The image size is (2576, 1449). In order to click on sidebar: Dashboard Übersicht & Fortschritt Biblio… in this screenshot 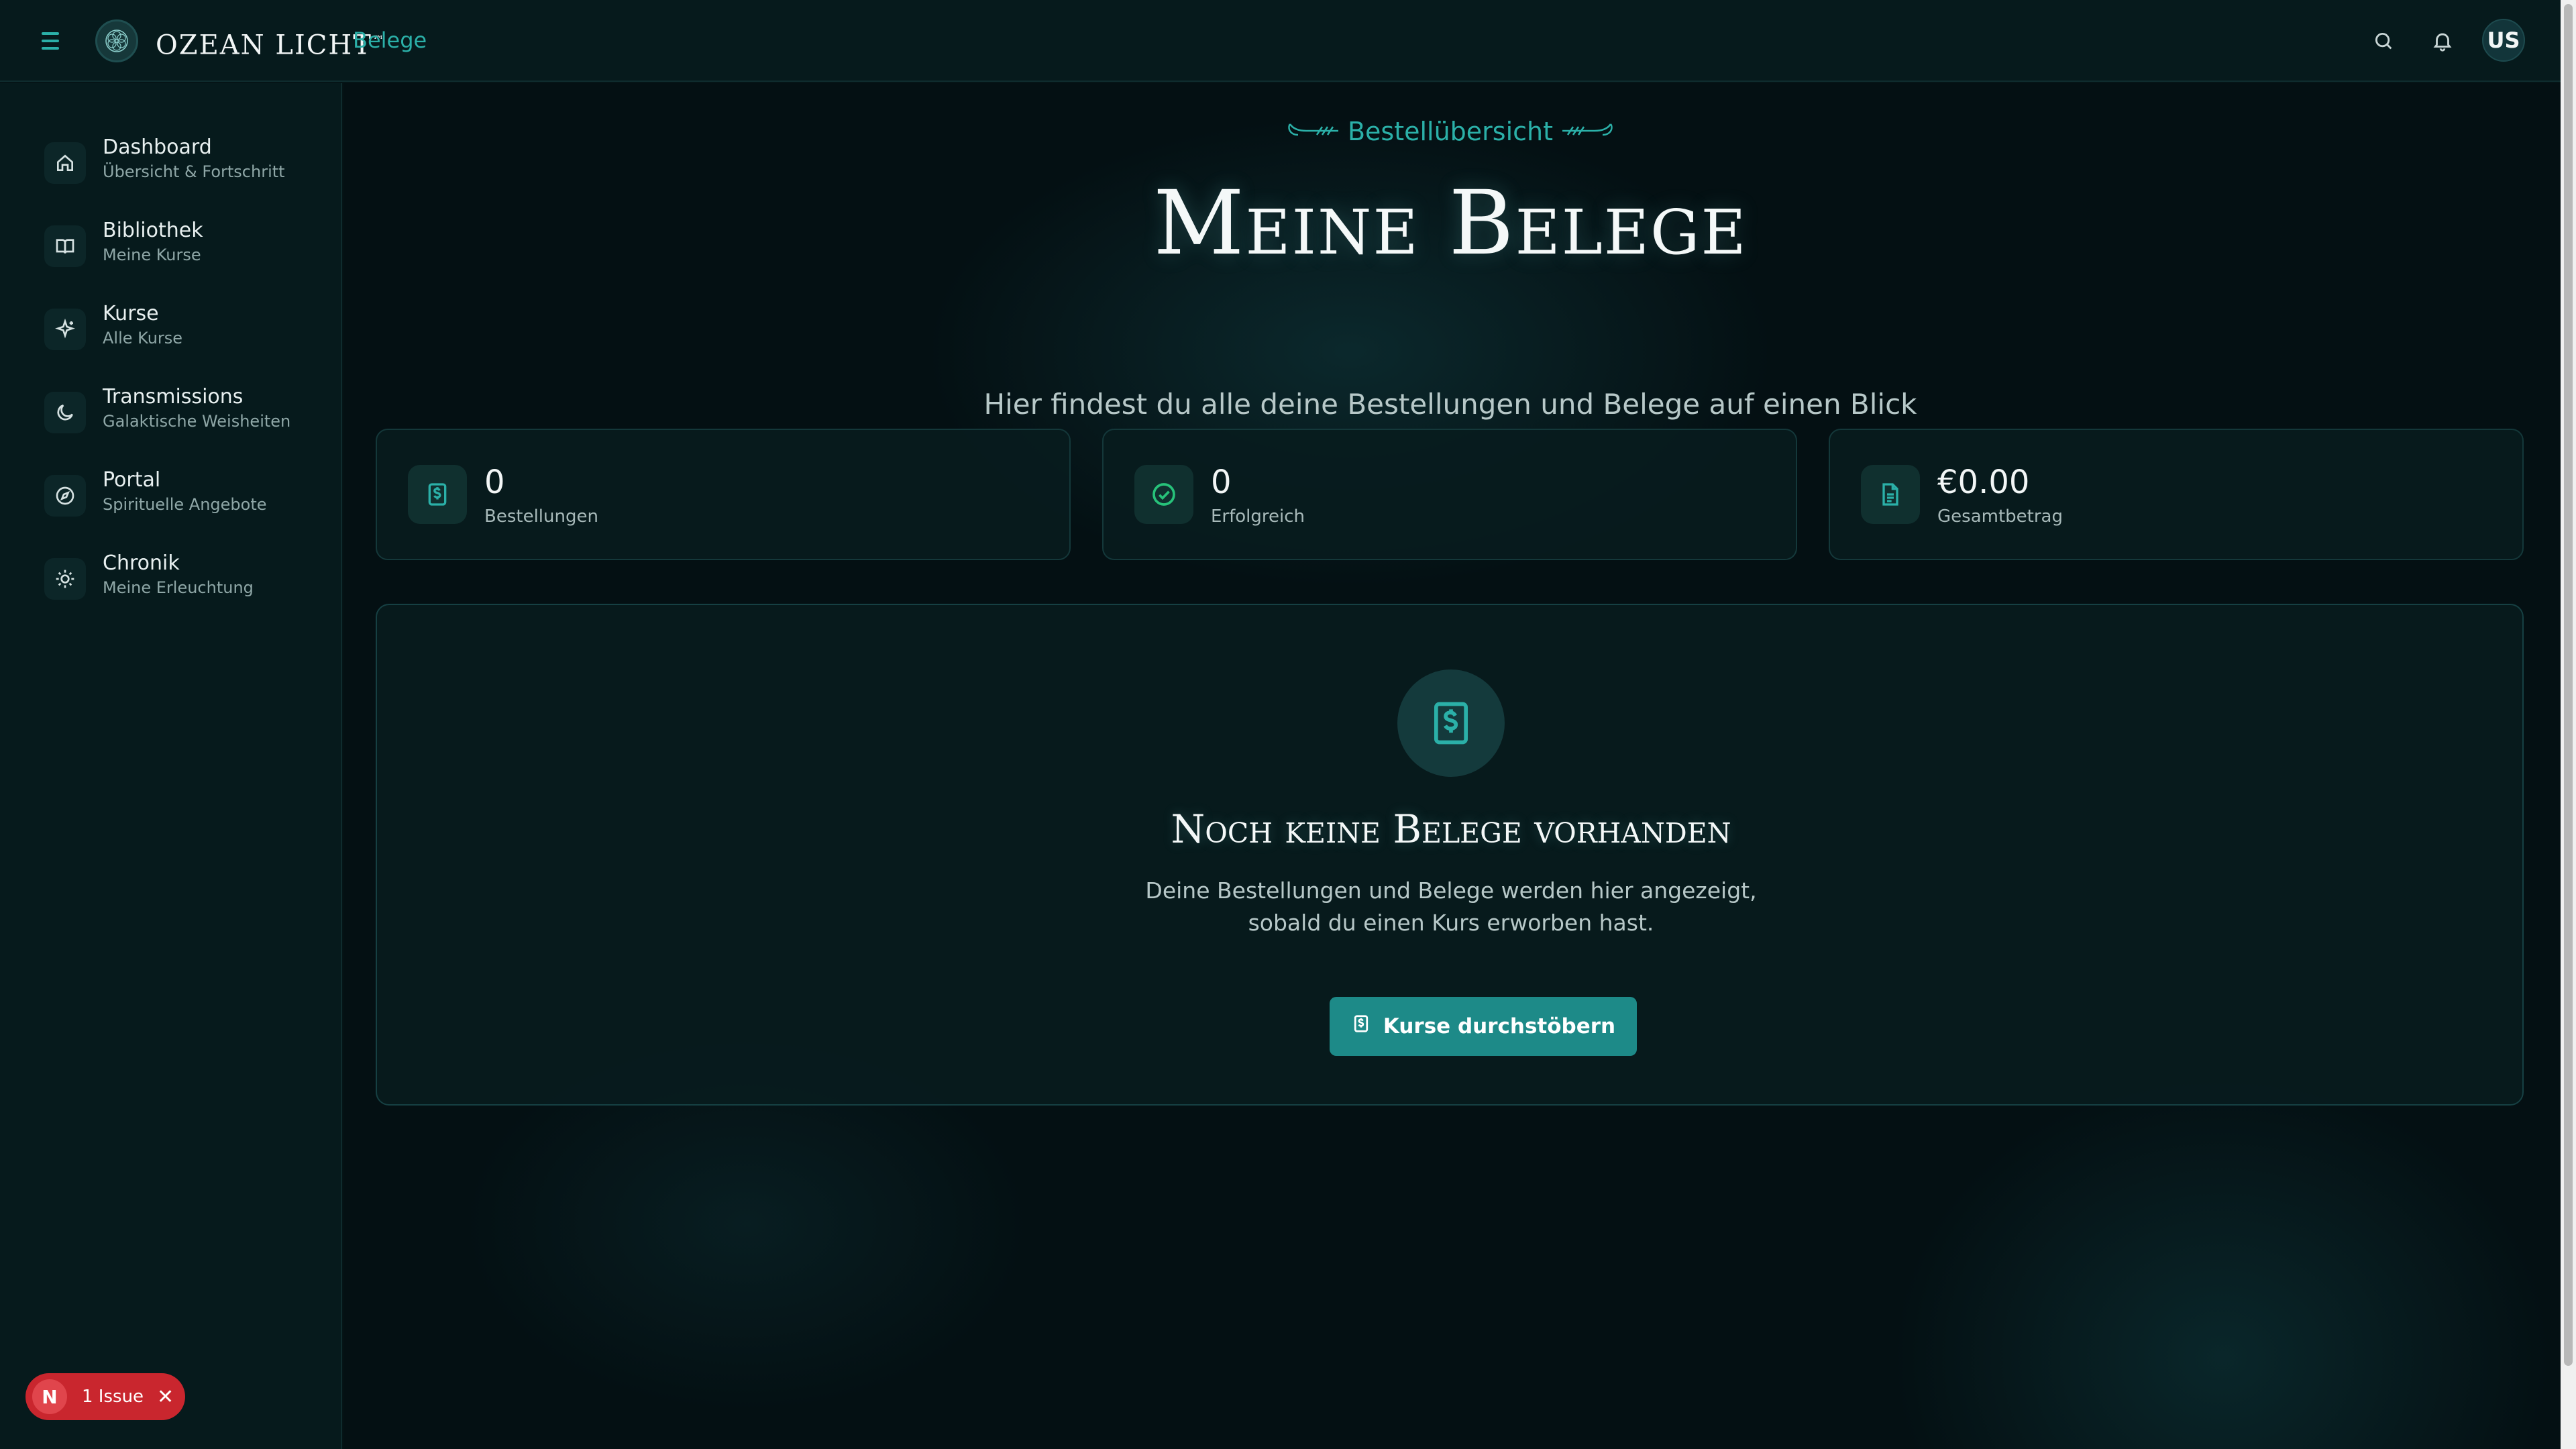, I will do `click(171, 766)`.